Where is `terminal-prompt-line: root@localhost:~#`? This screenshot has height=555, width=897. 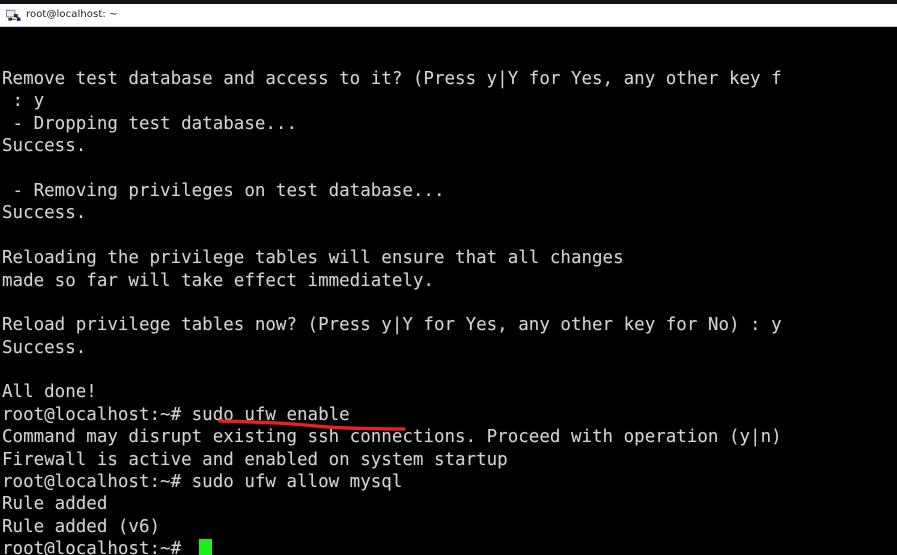
terminal-prompt-line: root@localhost:~# is located at coordinates (448, 546).